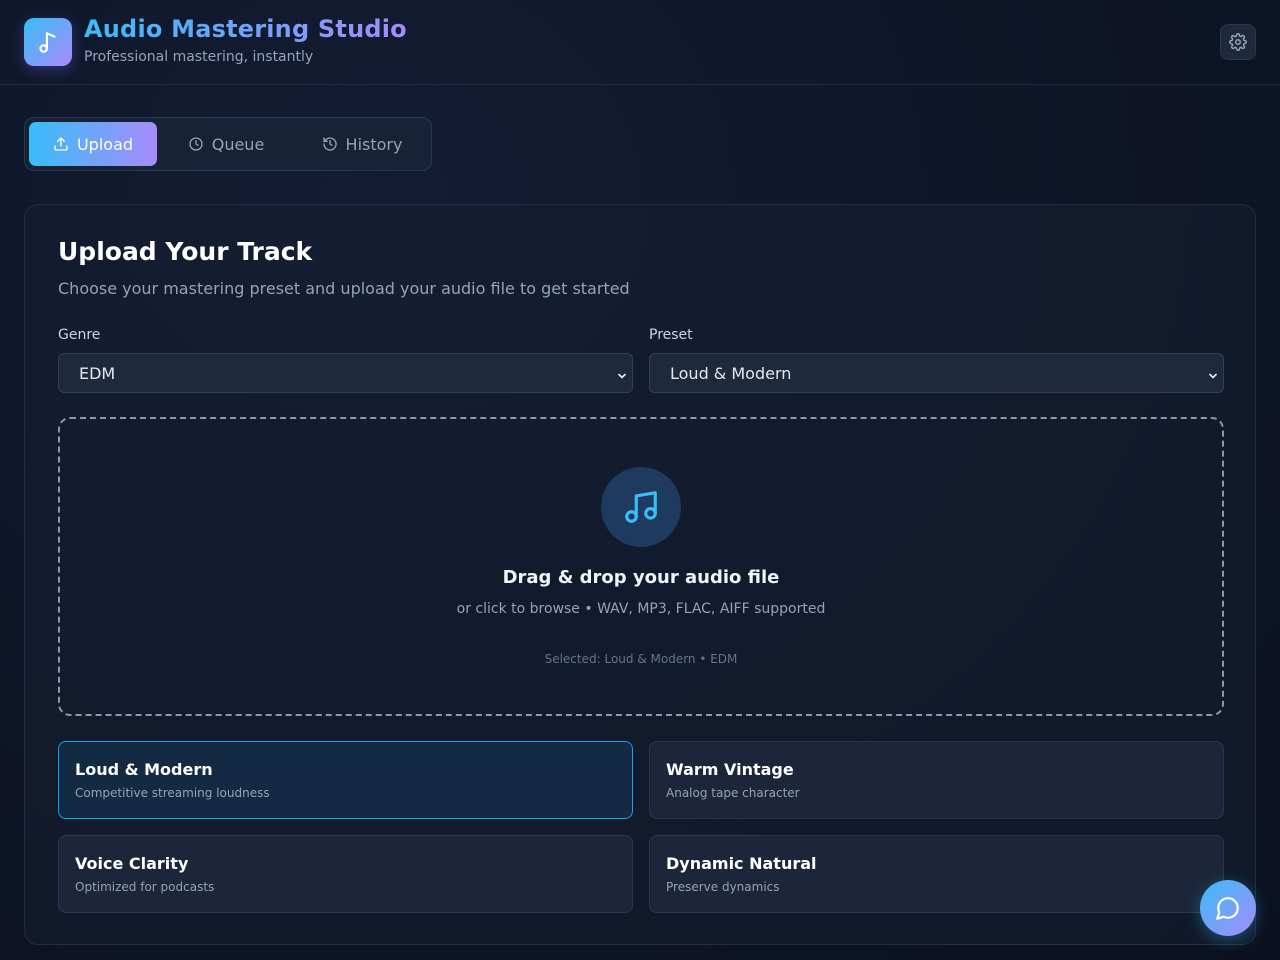 Image resolution: width=1280 pixels, height=960 pixels. What do you see at coordinates (374, 144) in the screenshot?
I see `tab-history-label: History` at bounding box center [374, 144].